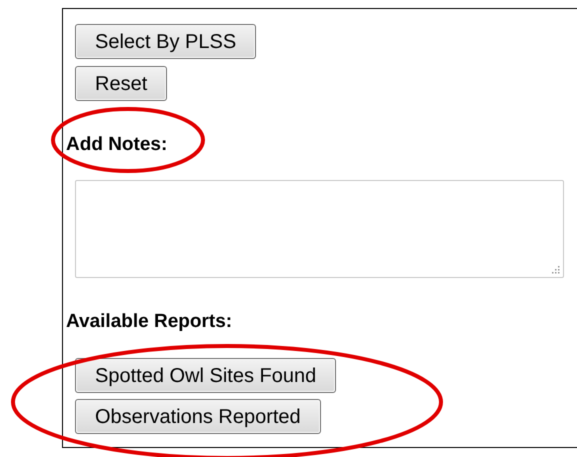 The width and height of the screenshot is (577, 457). I want to click on reports-label: Available Reports:, so click(150, 322).